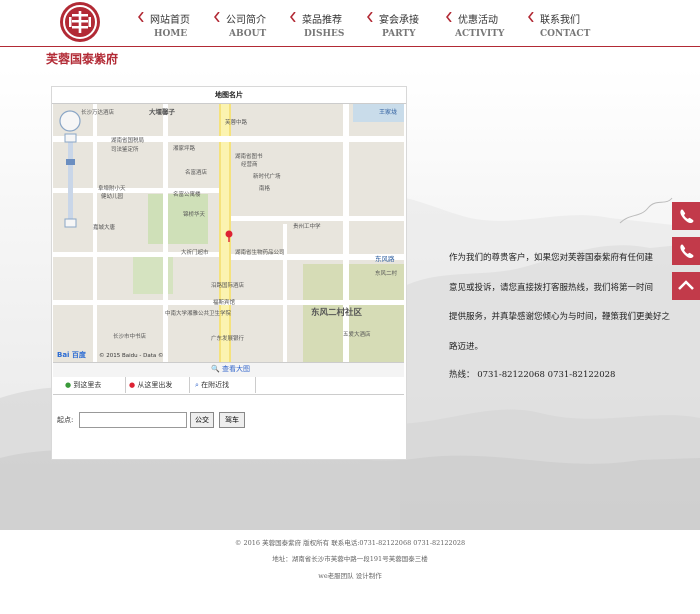 The image size is (700, 614). What do you see at coordinates (228, 285) in the screenshot?
I see `map-label: 沿路国际酒店` at bounding box center [228, 285].